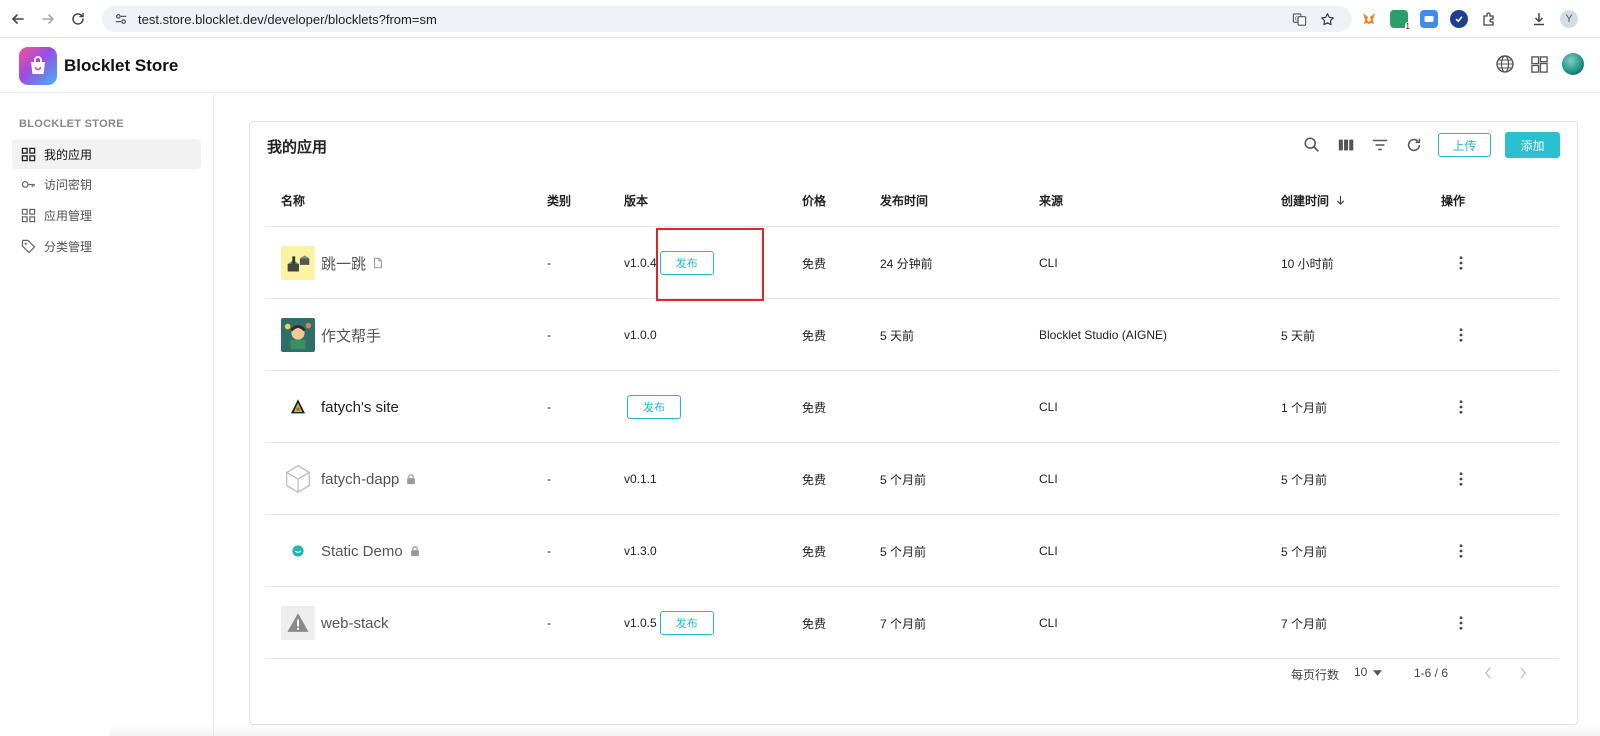  What do you see at coordinates (1051, 200) in the screenshot?
I see `column-header-source: 来源` at bounding box center [1051, 200].